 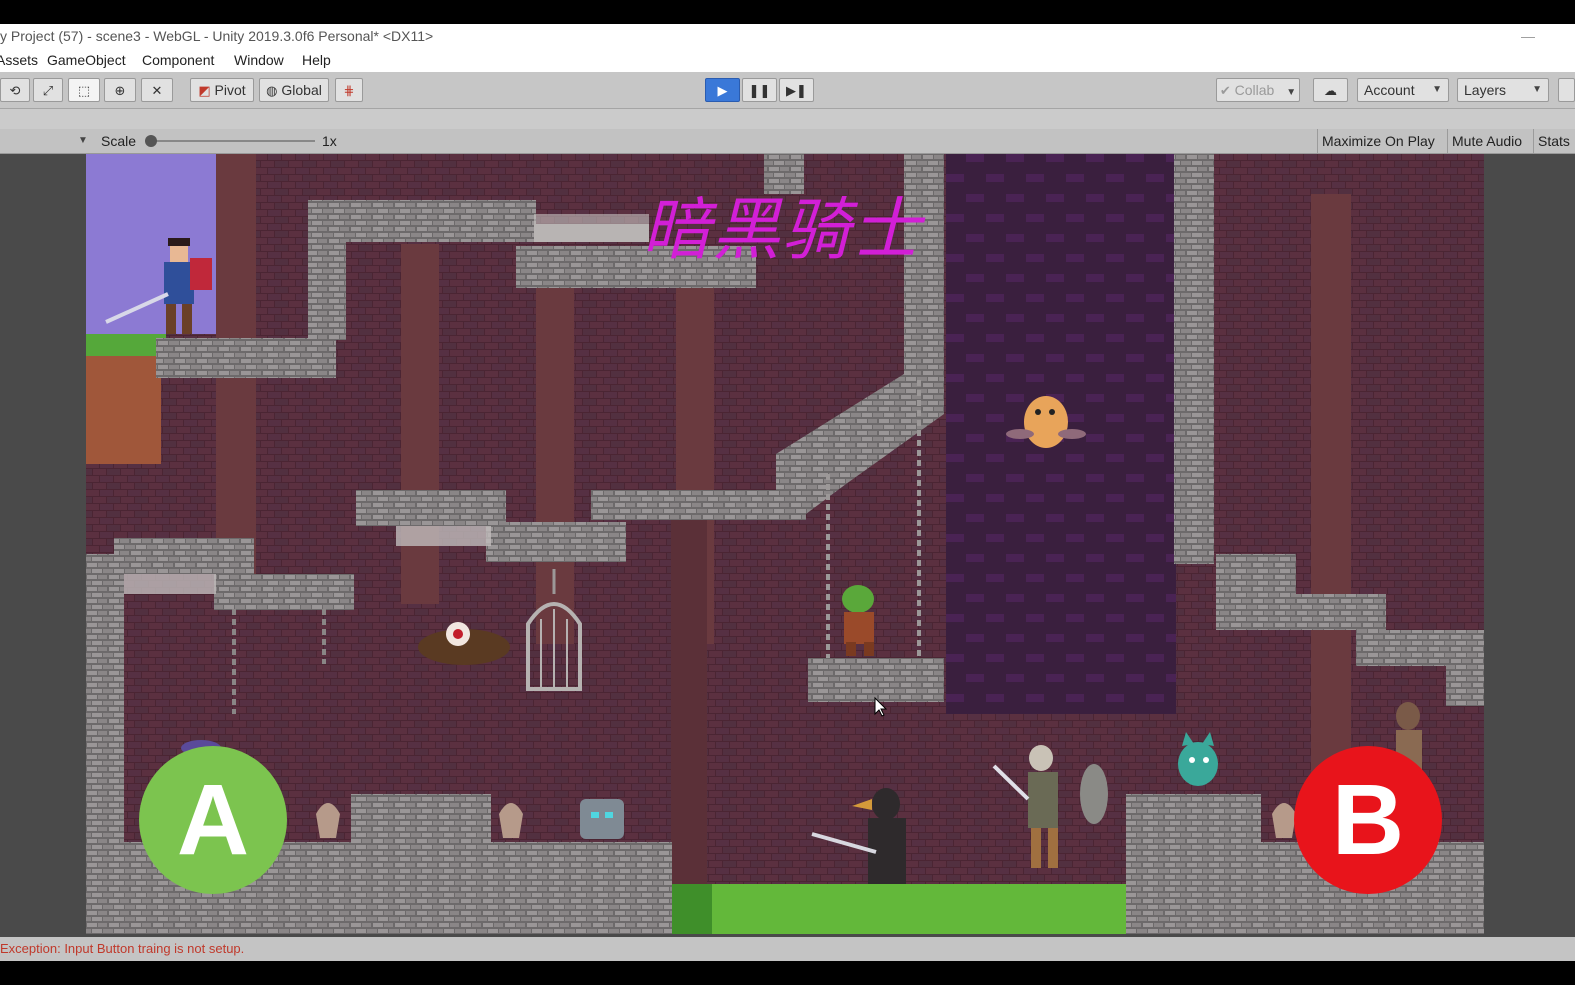 I want to click on global-label: Global, so click(x=301, y=90).